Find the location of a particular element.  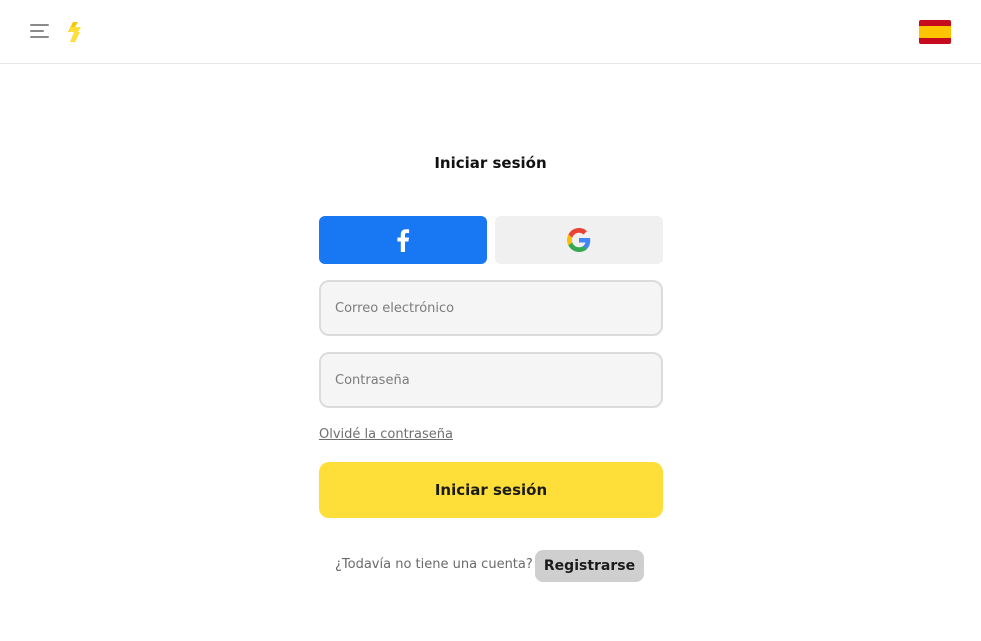

hamburger-menu-icon is located at coordinates (40, 31).